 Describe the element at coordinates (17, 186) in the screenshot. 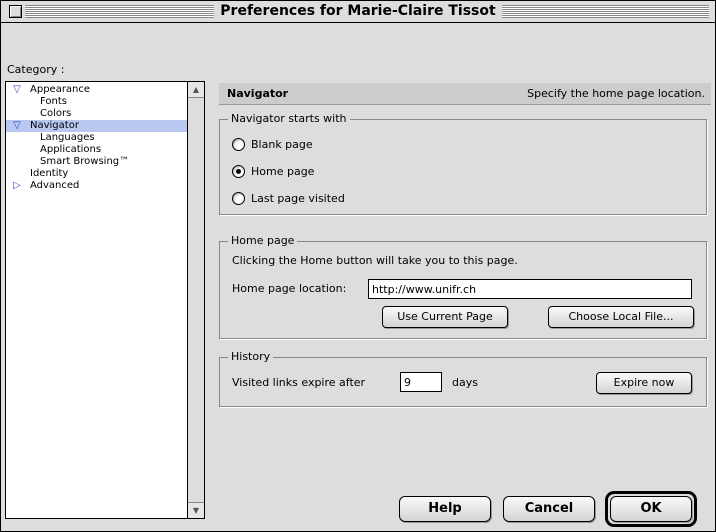

I see `collapsed-triangle-icon: ▷` at that location.